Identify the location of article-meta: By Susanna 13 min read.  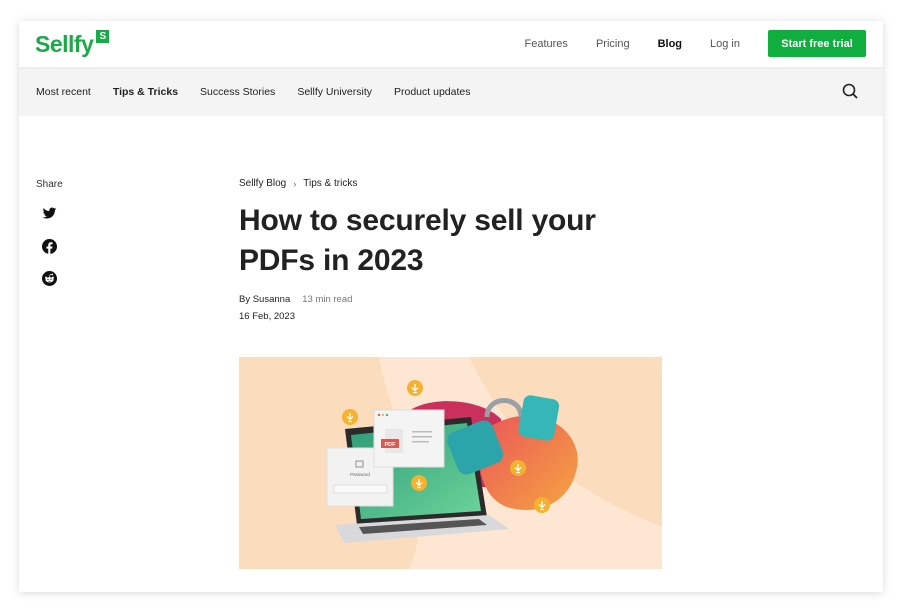
(295, 299).